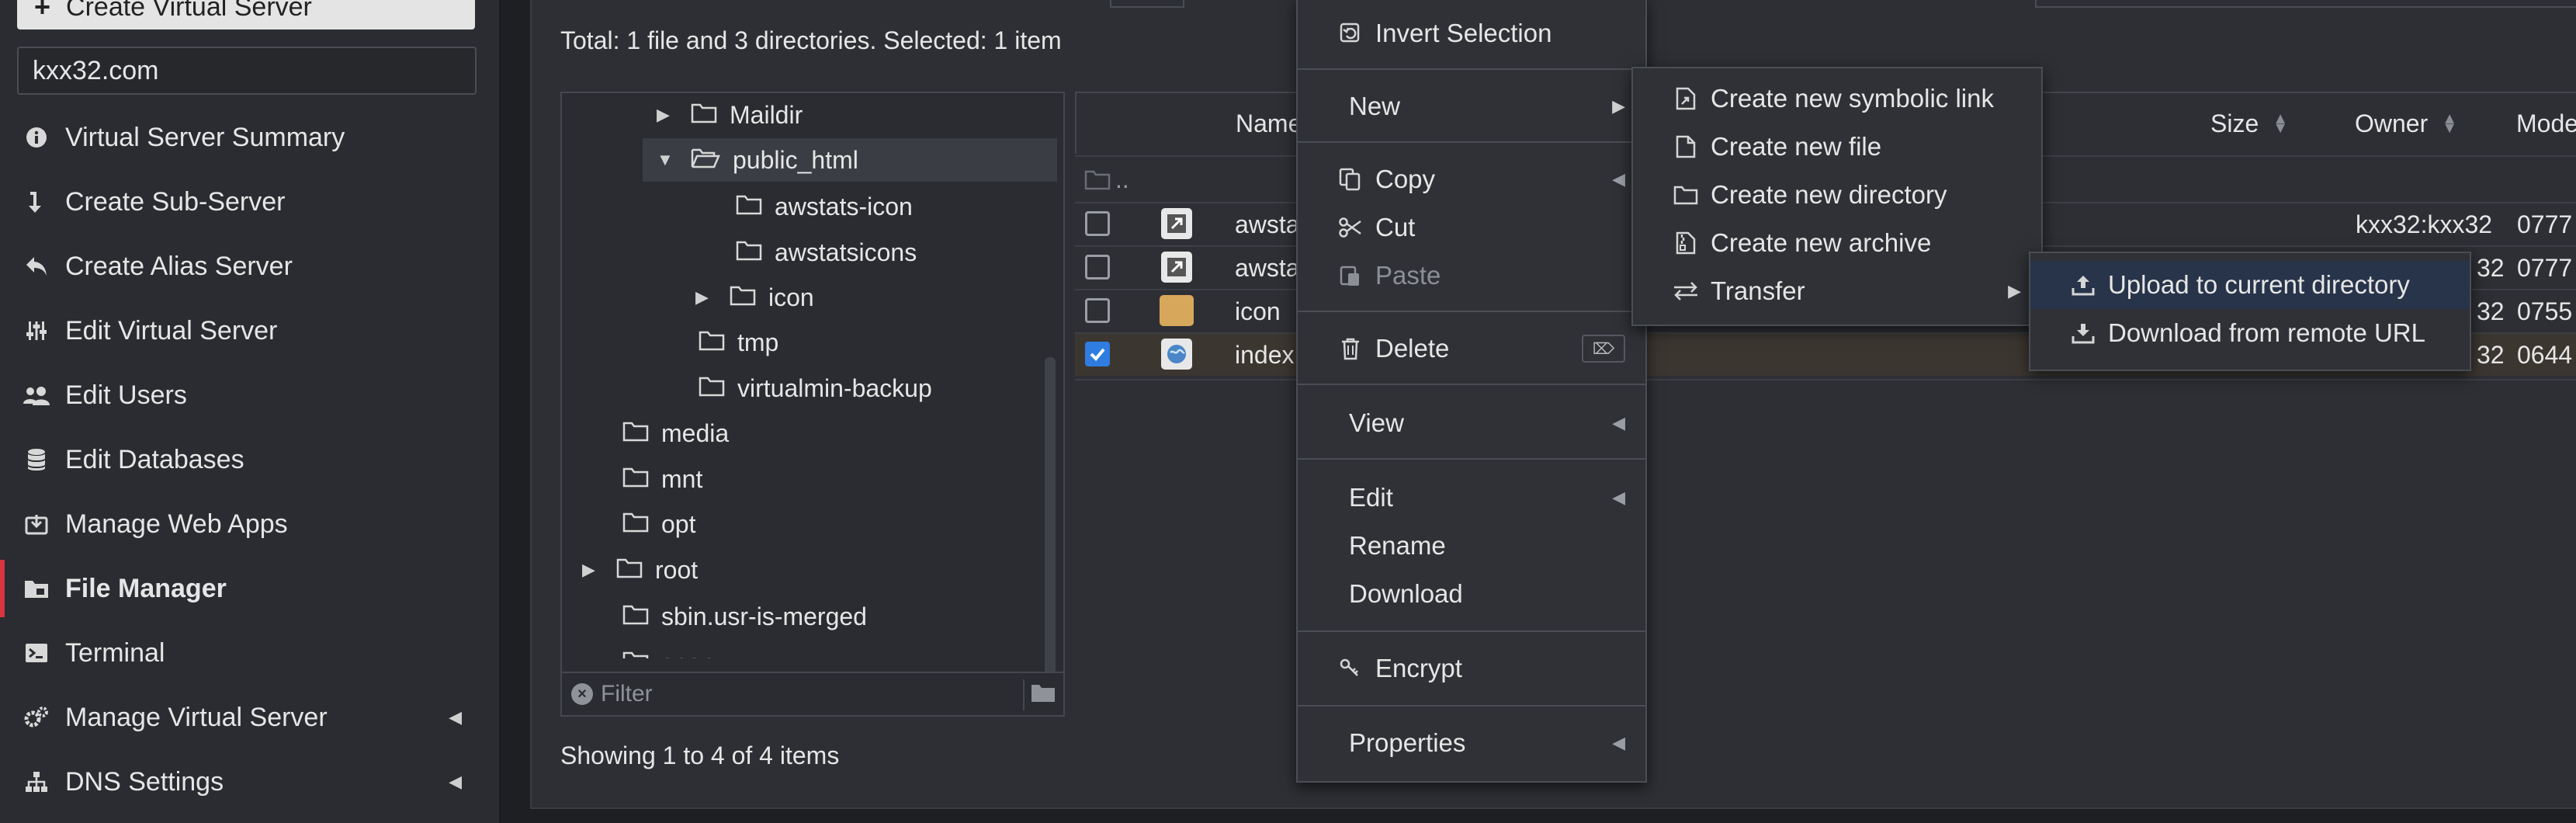  What do you see at coordinates (844, 206) in the screenshot?
I see `tree-node-label: awstats-icon` at bounding box center [844, 206].